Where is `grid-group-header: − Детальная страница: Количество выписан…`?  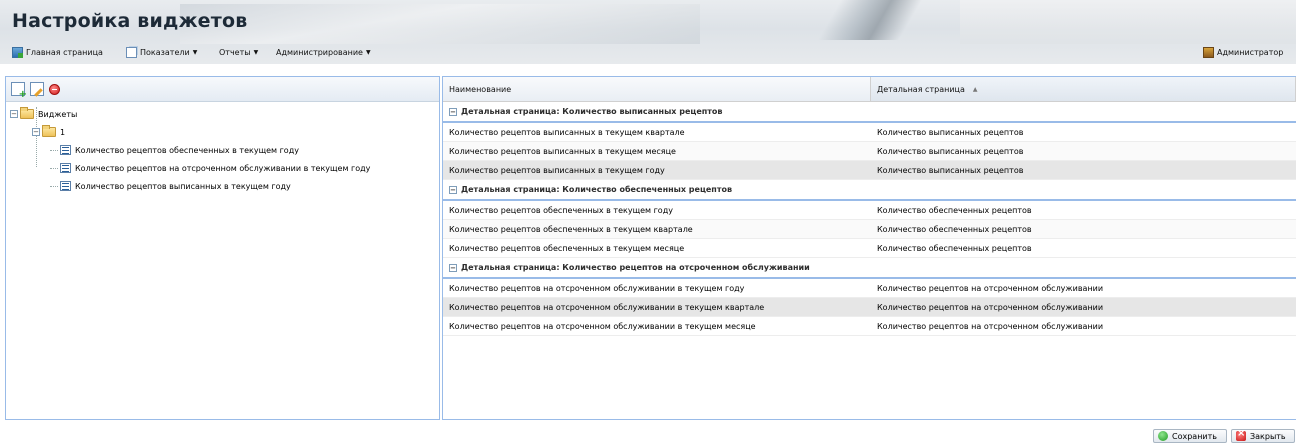 grid-group-header: − Детальная страница: Количество выписан… is located at coordinates (869, 112).